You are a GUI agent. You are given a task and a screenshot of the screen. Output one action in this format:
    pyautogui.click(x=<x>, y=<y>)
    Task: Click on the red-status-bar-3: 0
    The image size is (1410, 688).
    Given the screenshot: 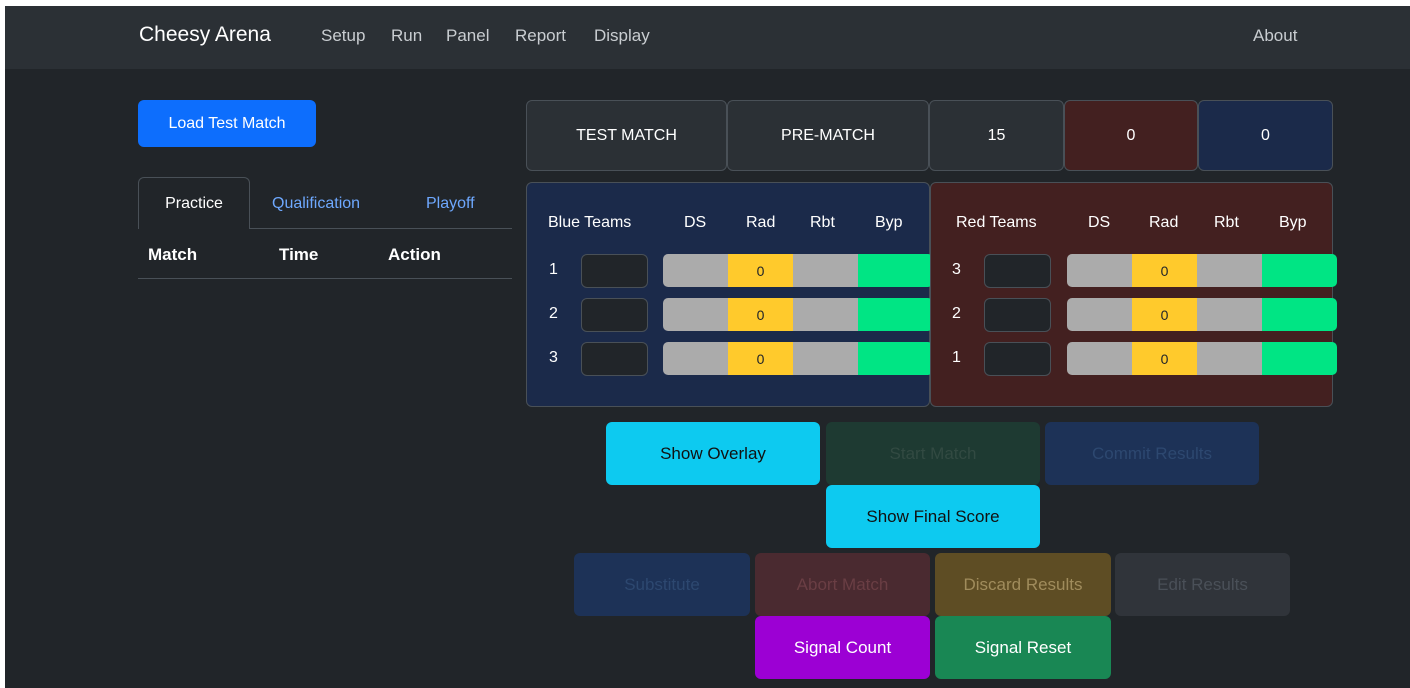 What is the action you would take?
    pyautogui.click(x=1202, y=270)
    